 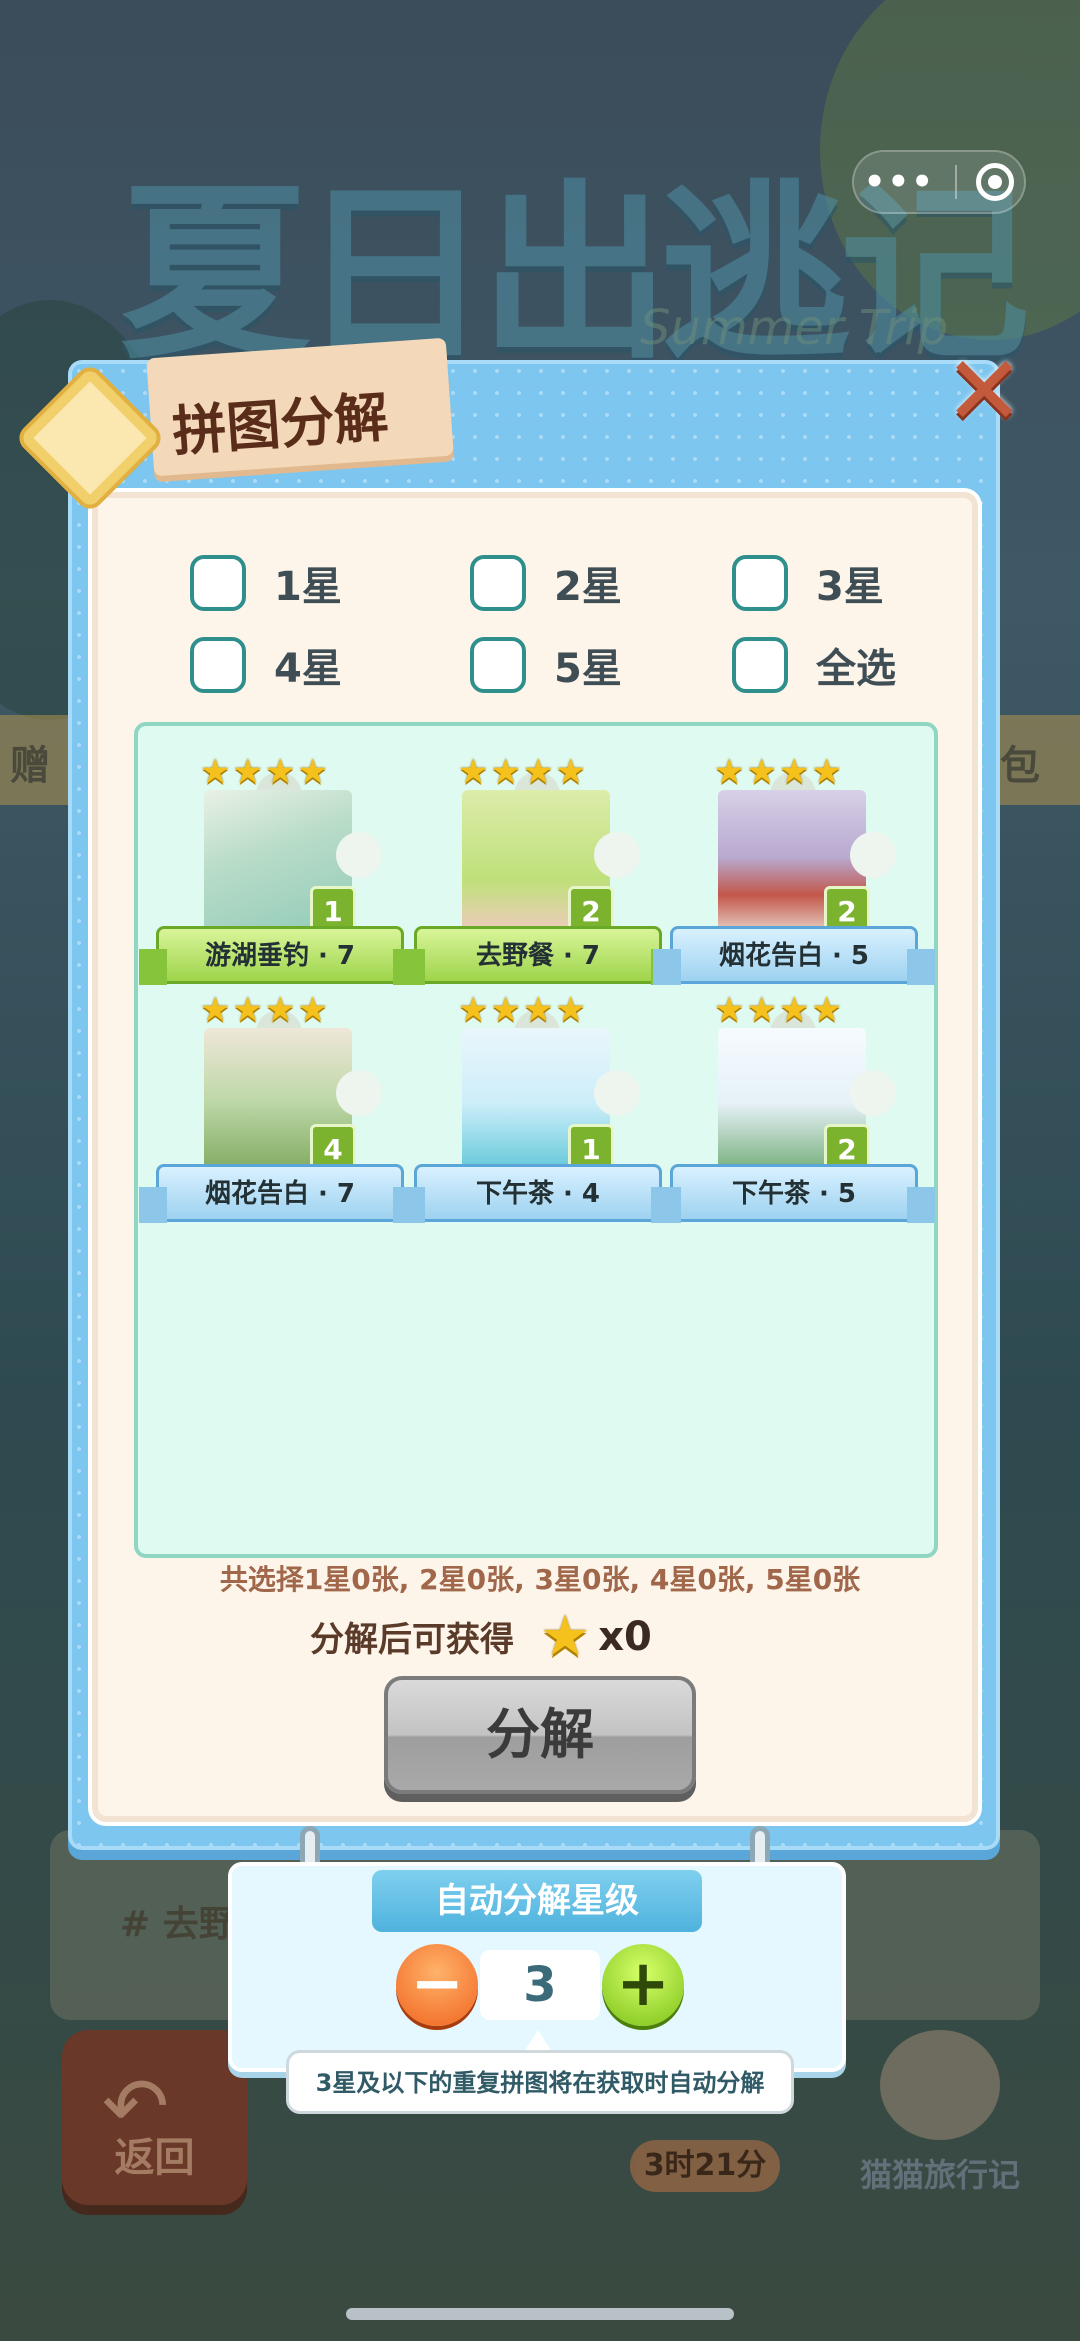 What do you see at coordinates (856, 669) in the screenshot?
I see `filter-label: 全选` at bounding box center [856, 669].